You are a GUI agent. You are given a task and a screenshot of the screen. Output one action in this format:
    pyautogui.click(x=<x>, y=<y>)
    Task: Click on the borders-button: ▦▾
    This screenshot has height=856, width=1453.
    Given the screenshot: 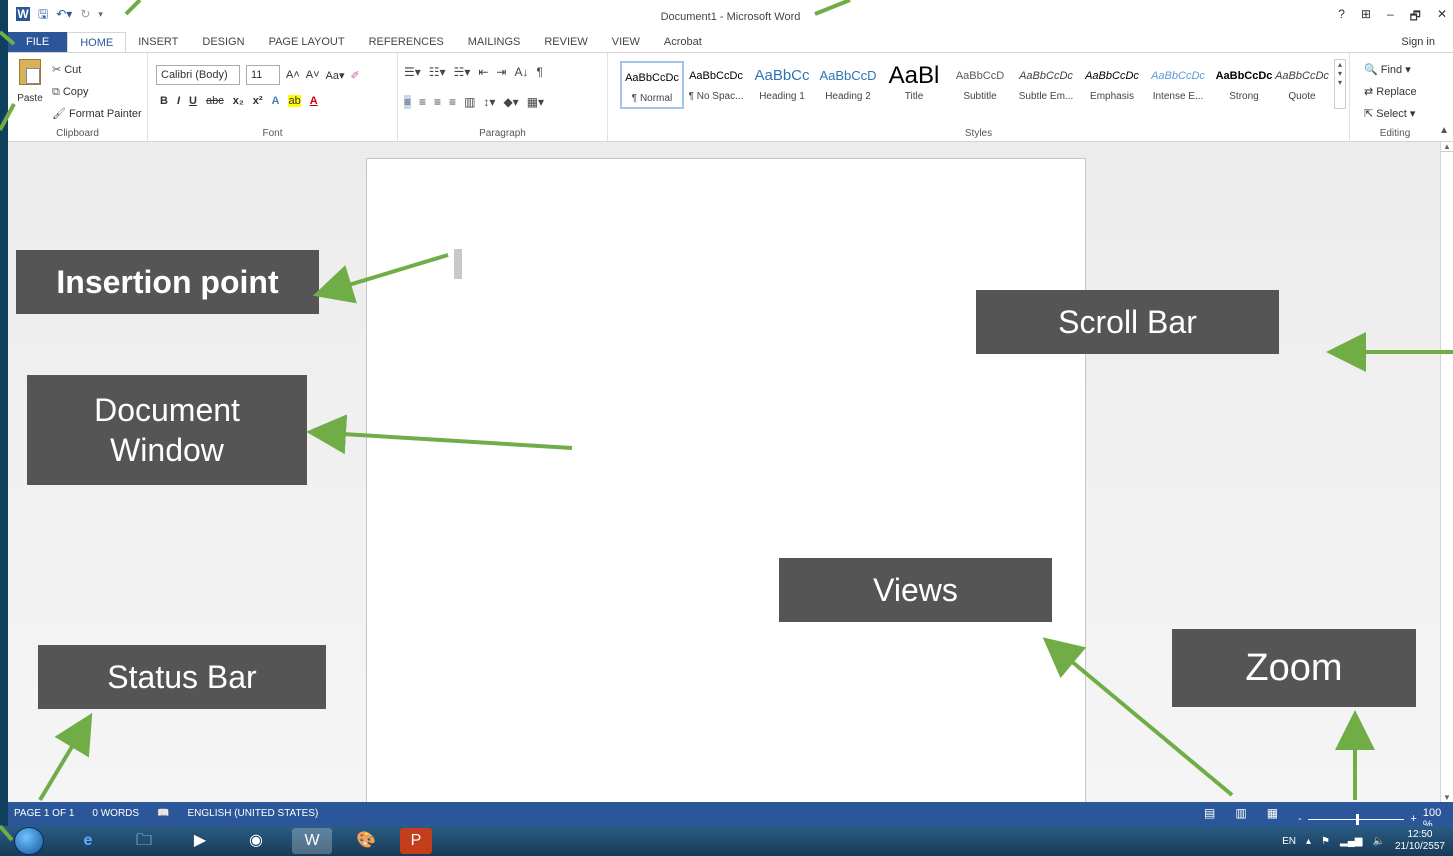 What is the action you would take?
    pyautogui.click(x=535, y=102)
    